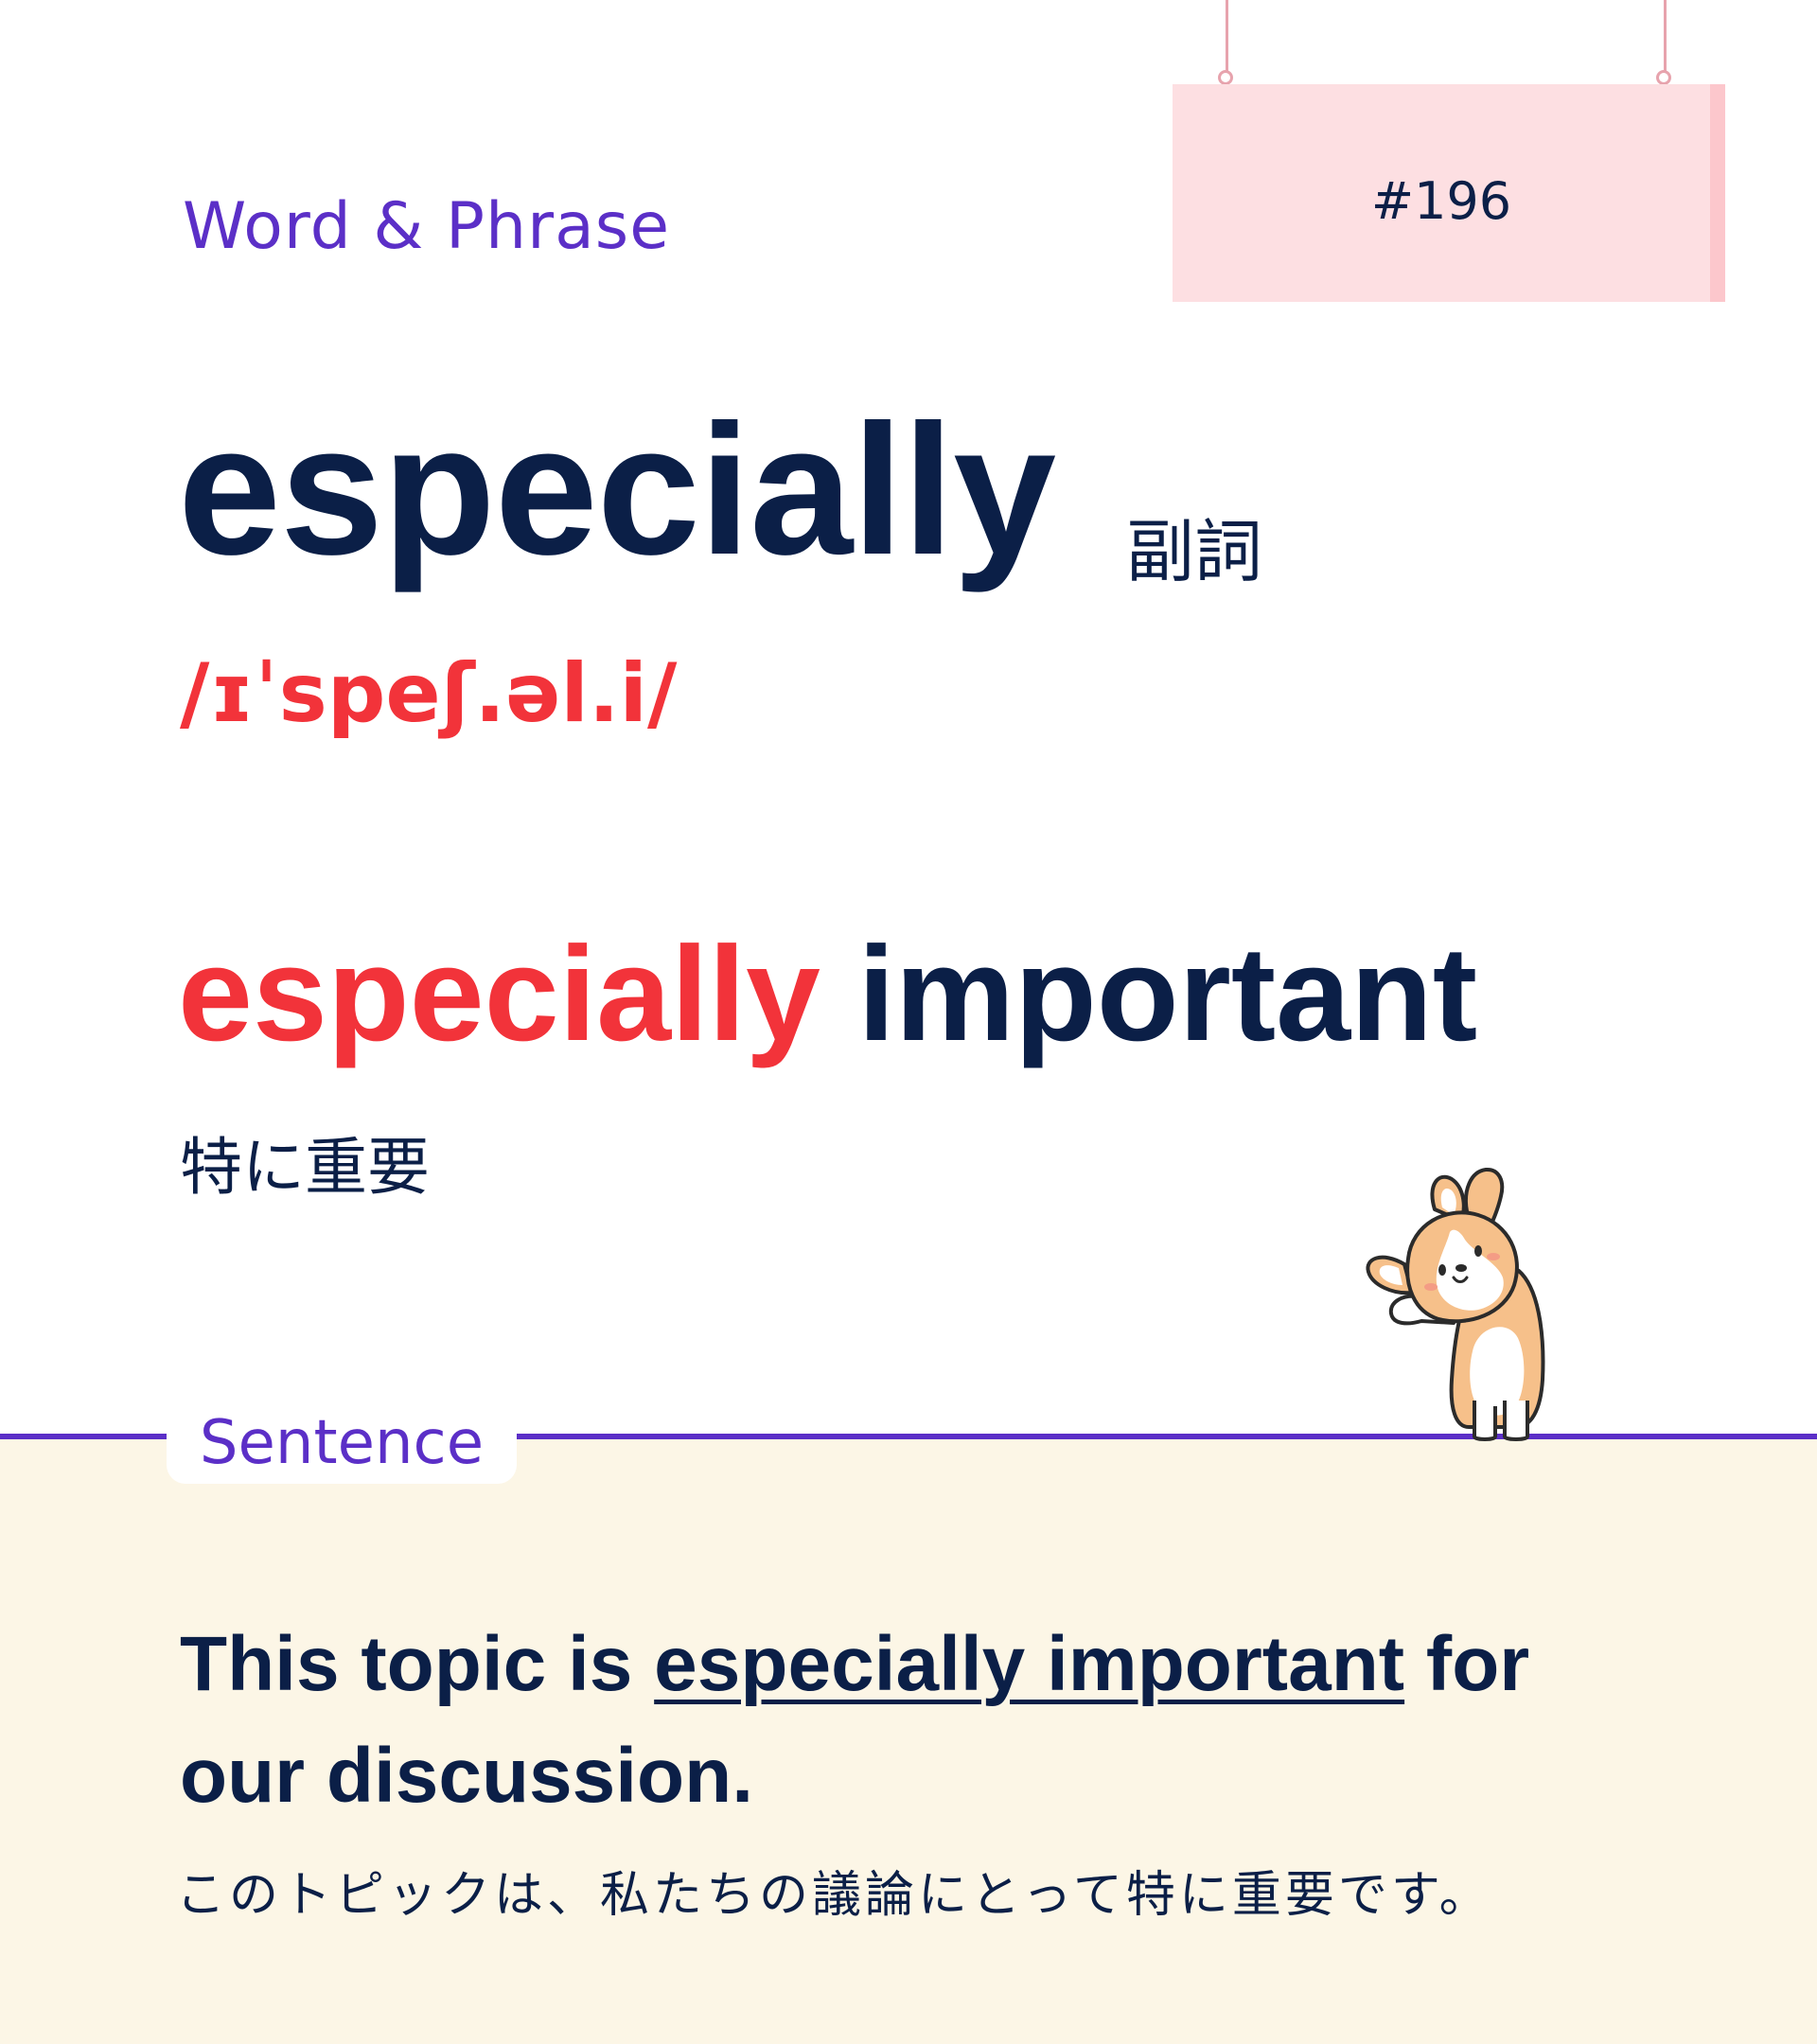 This screenshot has width=1817, height=2044. Describe the element at coordinates (418, 1664) in the screenshot. I see `sentence-before: This topic is` at that location.